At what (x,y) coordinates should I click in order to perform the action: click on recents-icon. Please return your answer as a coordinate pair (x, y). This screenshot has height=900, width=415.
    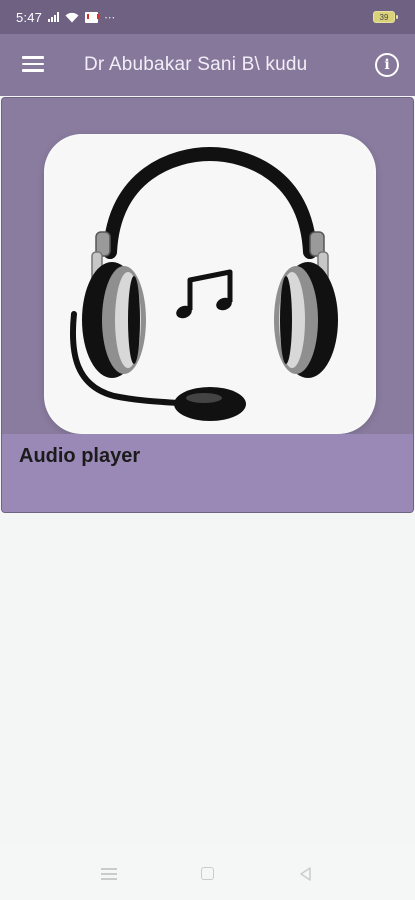
    Looking at the image, I should click on (109, 874).